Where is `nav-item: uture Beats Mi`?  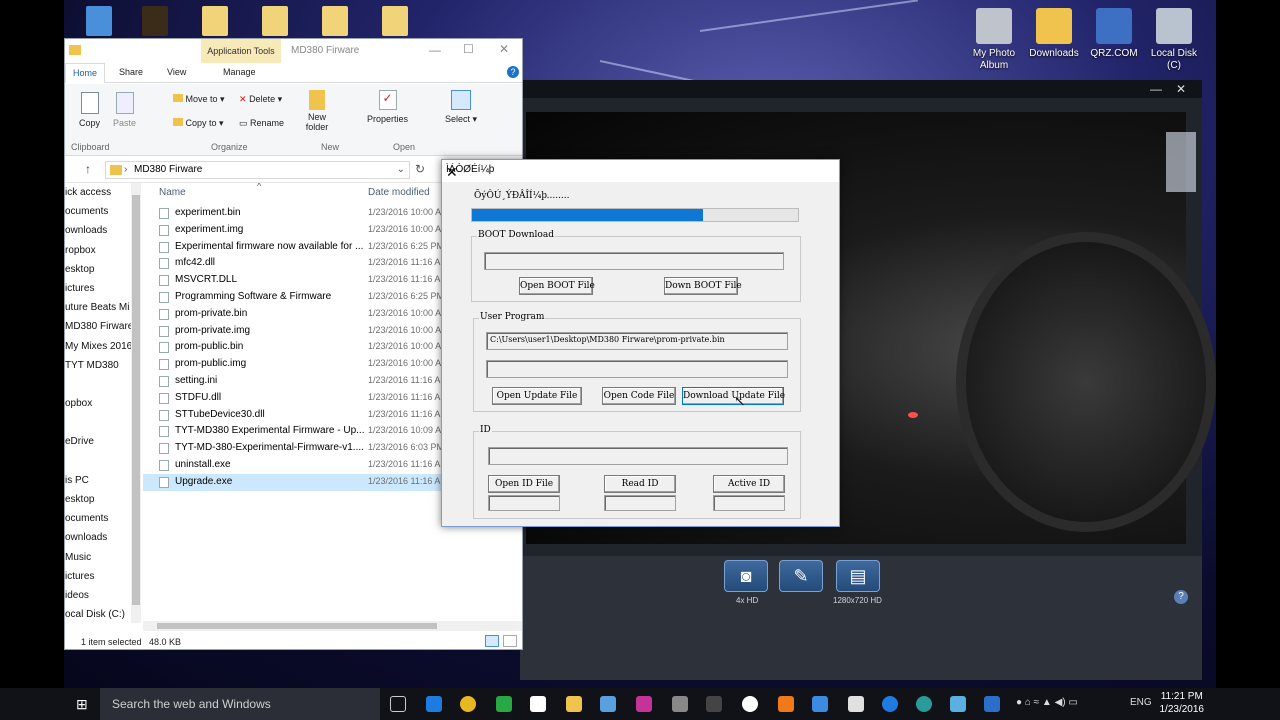
nav-item: uture Beats Mi is located at coordinates (103, 307).